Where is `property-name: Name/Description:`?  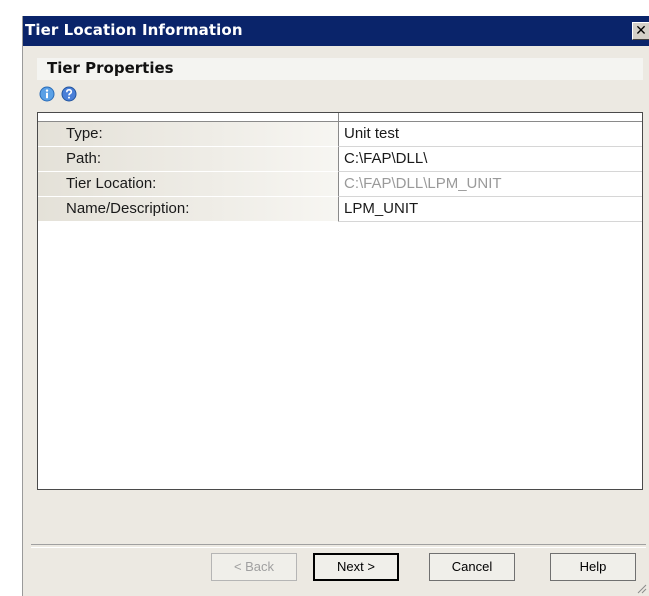
property-name: Name/Description: is located at coordinates (188, 209).